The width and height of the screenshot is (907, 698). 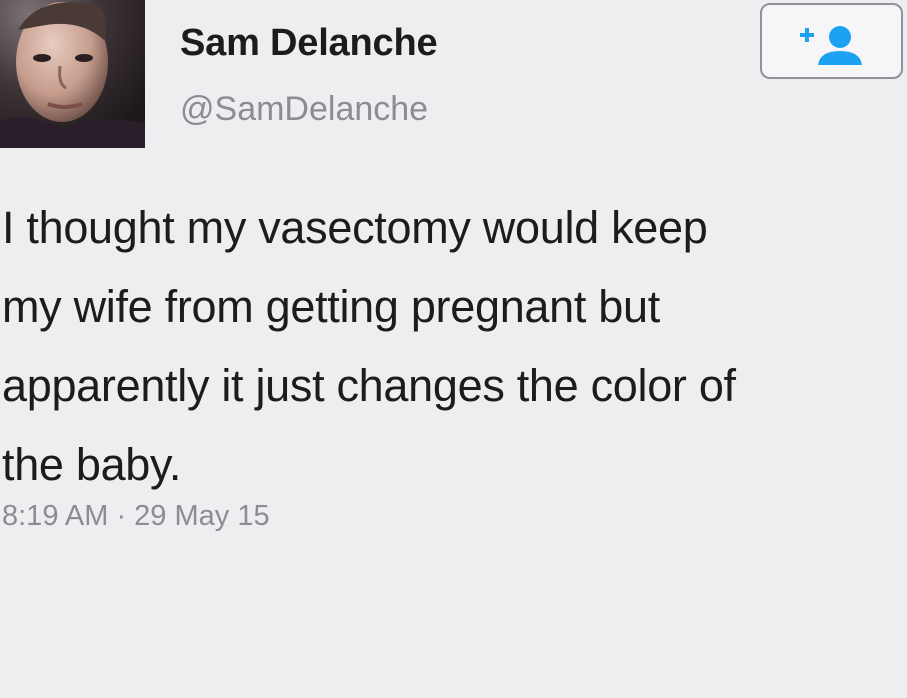 I want to click on tweet-timestamp: 8:19 AM · 29 May 15, so click(x=136, y=516).